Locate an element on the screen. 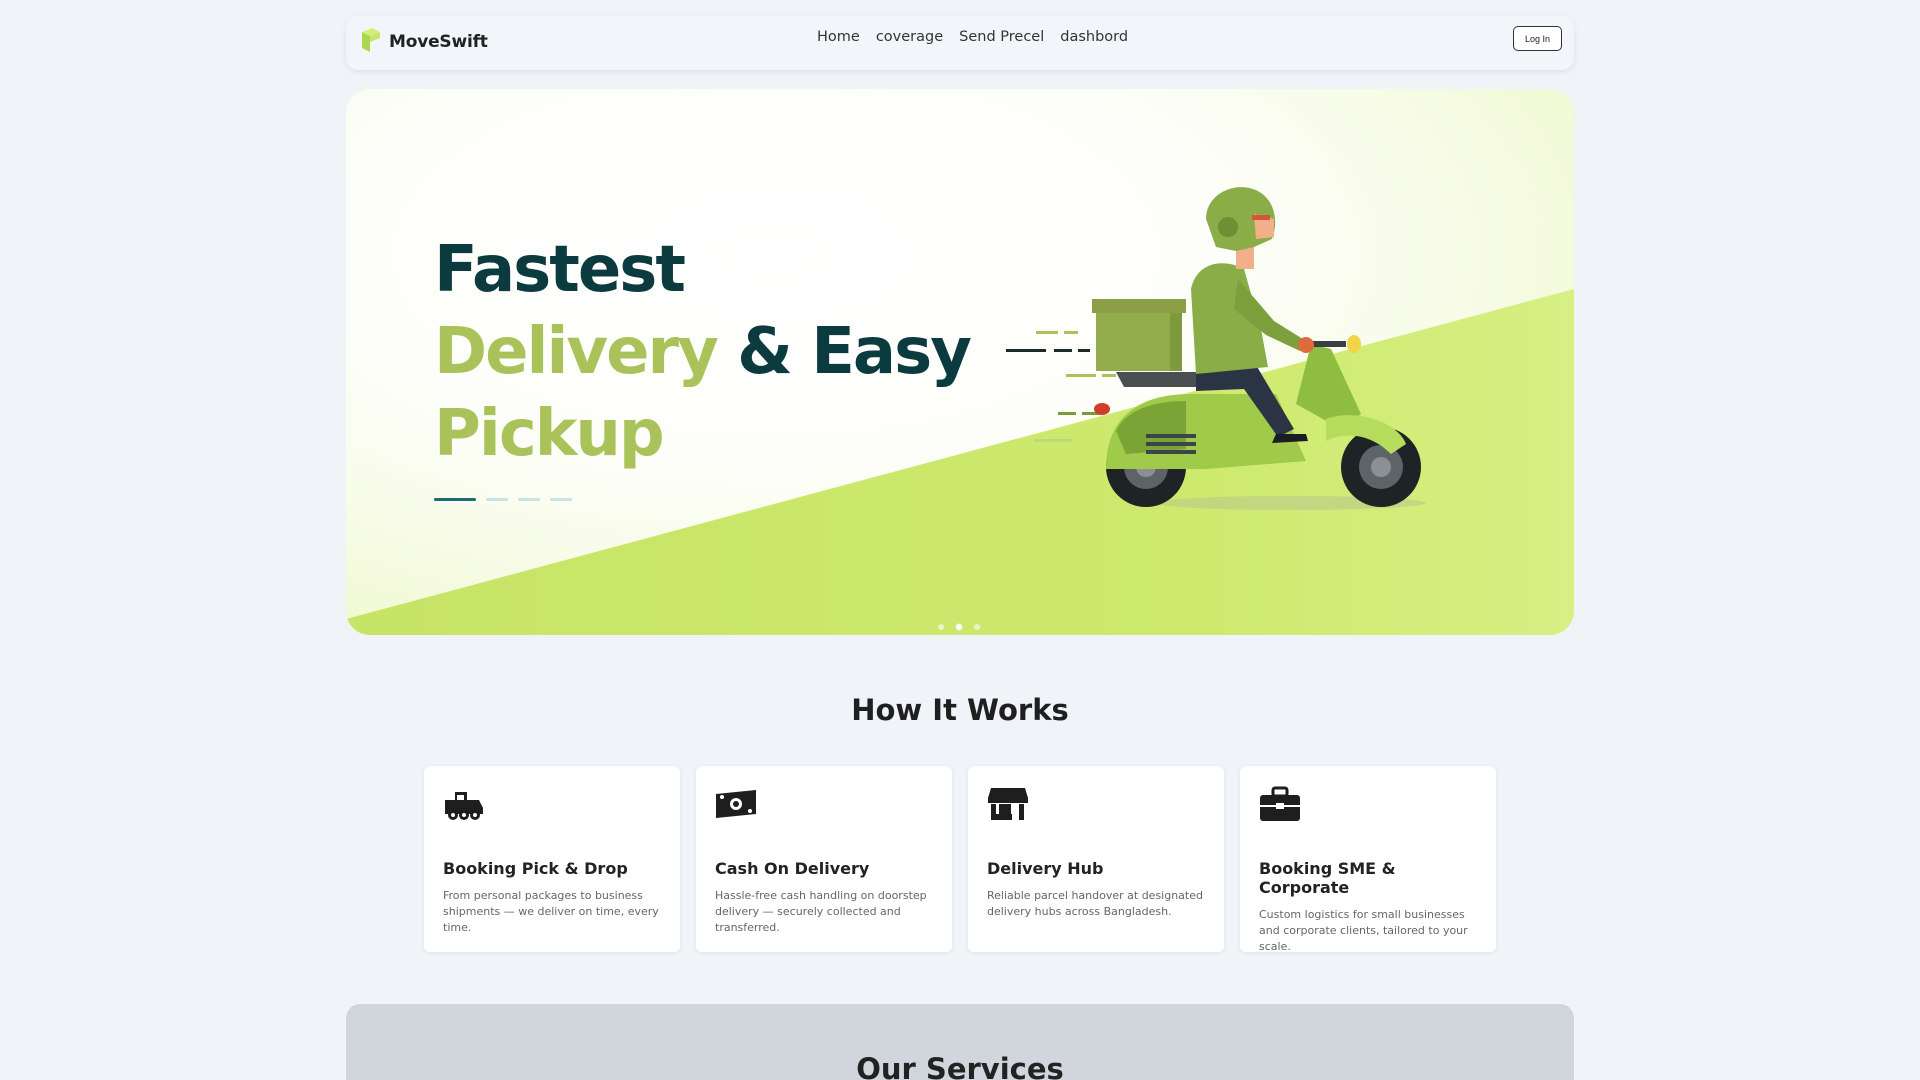  hero-underline-active is located at coordinates (455, 499).